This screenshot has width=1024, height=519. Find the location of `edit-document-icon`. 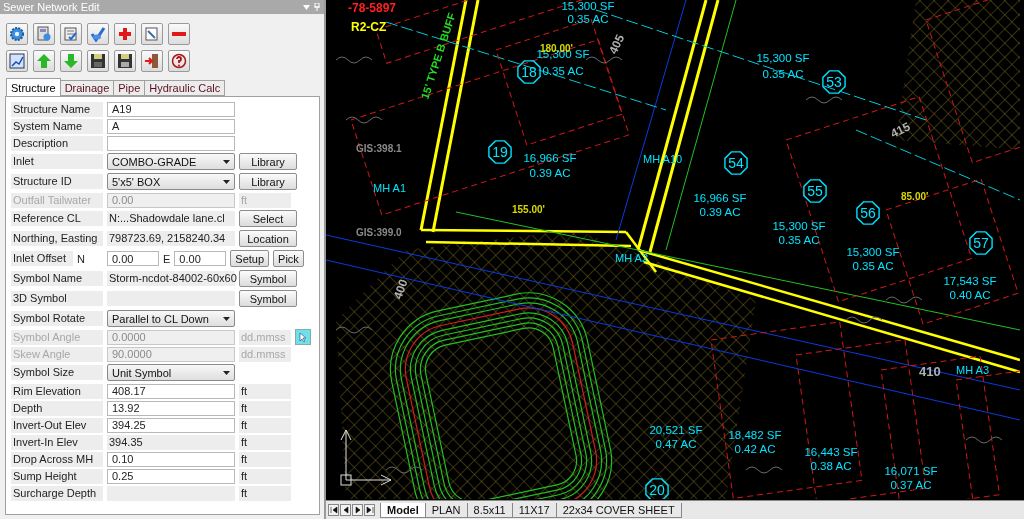

edit-document-icon is located at coordinates (152, 34).